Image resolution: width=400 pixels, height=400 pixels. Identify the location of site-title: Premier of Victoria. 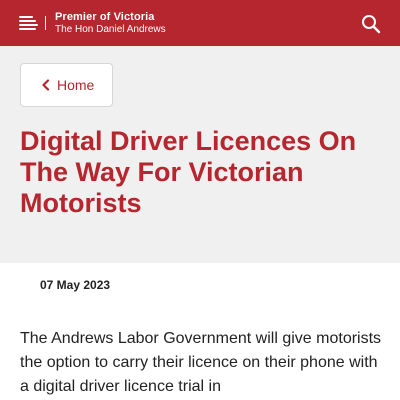
(105, 17).